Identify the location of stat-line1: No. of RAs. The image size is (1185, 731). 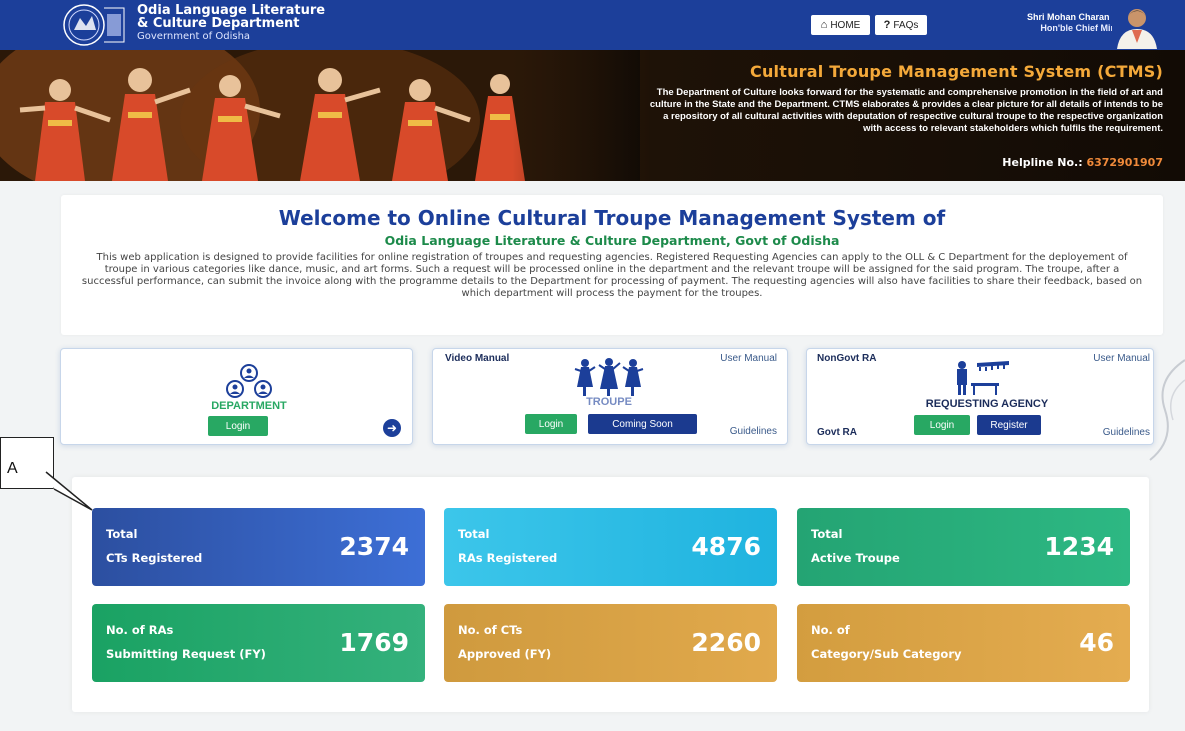
(140, 630).